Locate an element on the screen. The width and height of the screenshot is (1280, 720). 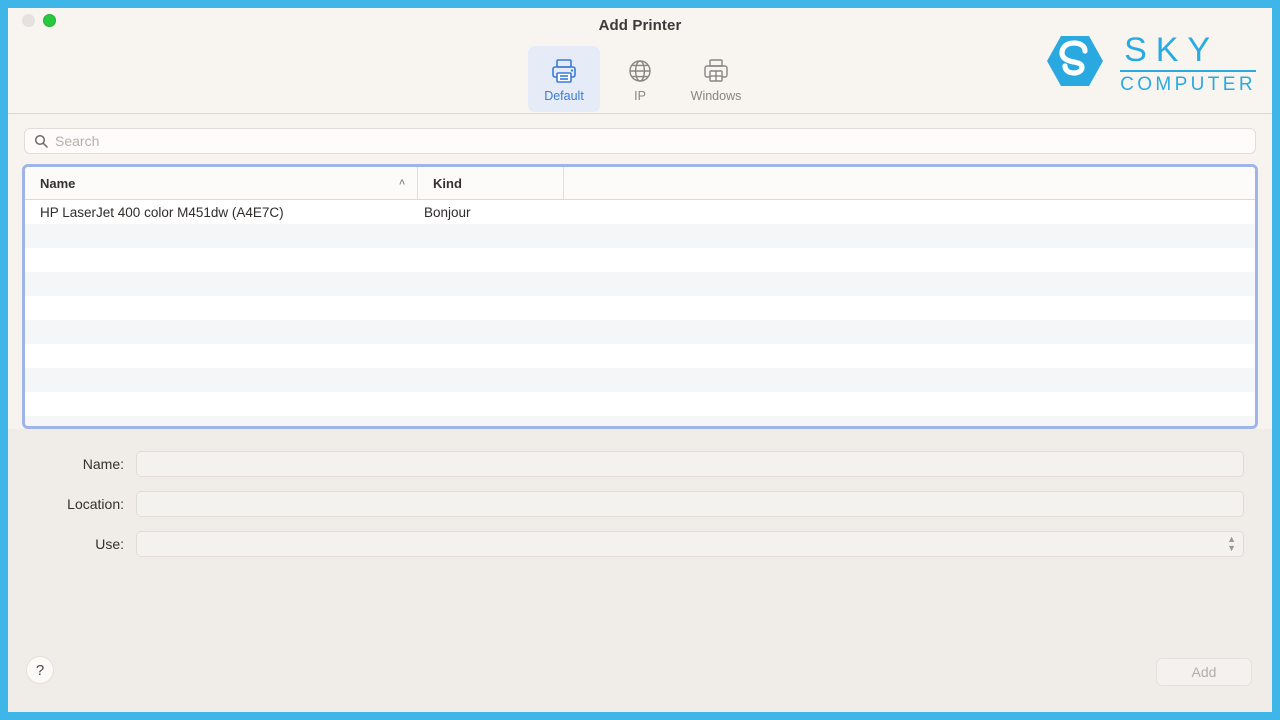
tab-windows-label: Windows is located at coordinates (716, 96).